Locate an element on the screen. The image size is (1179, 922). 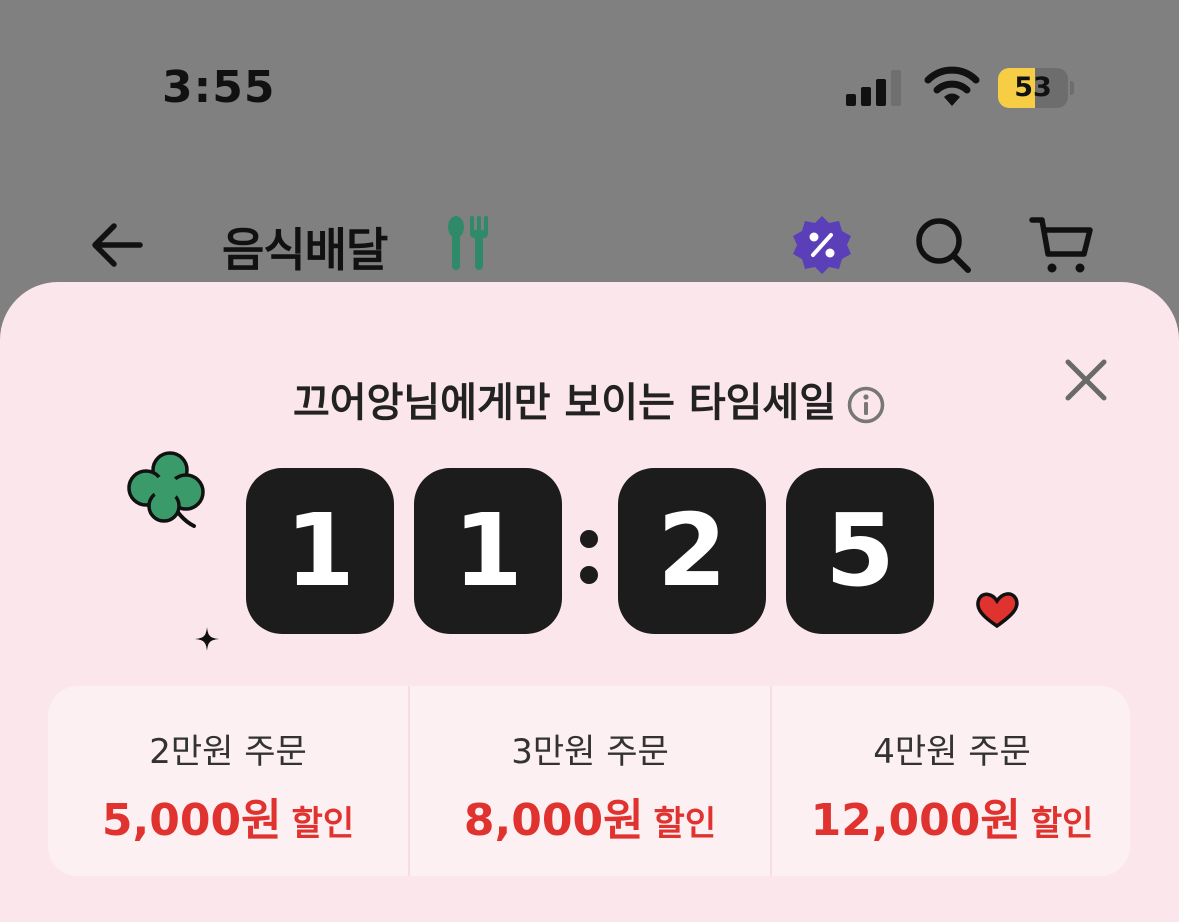
battery-indicator: 53 is located at coordinates (1036, 88).